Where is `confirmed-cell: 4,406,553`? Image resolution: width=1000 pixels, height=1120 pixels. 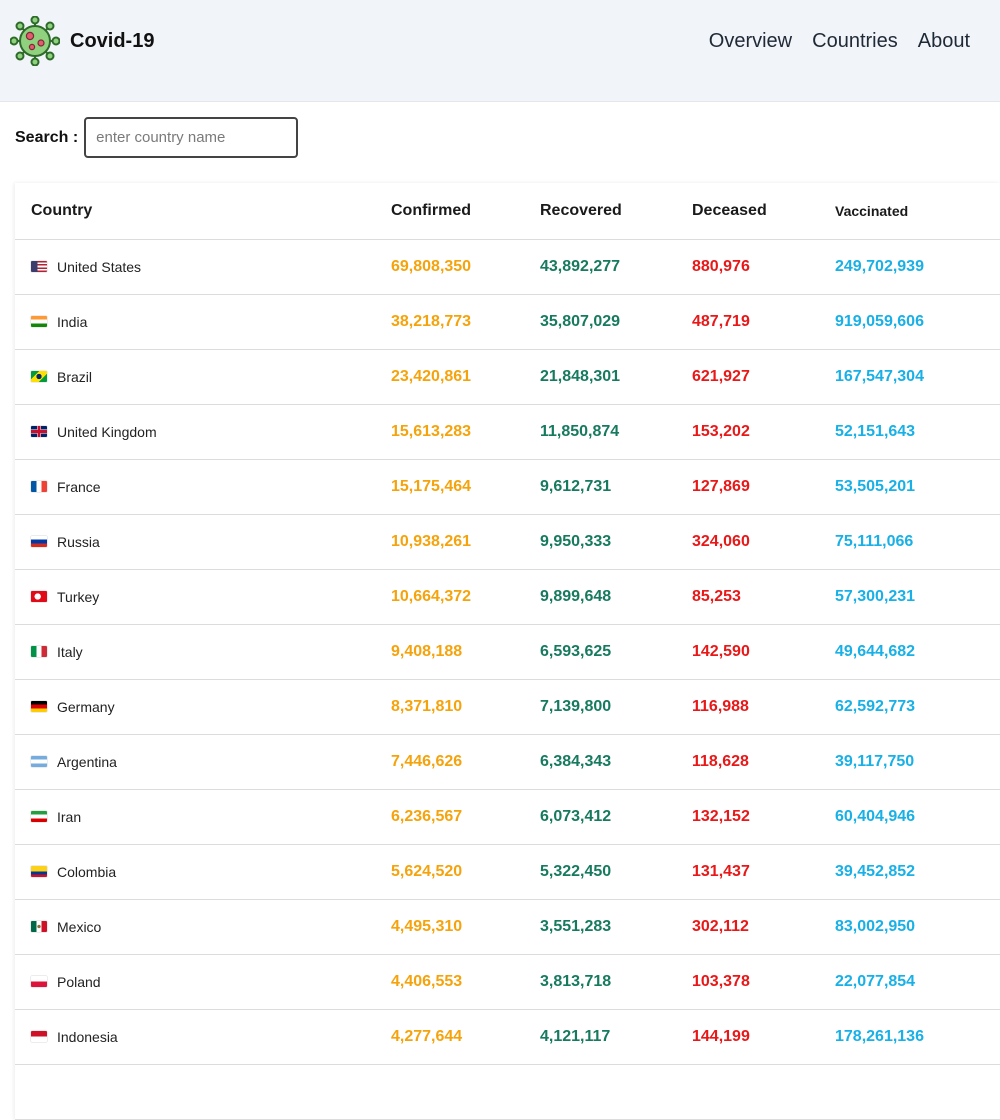
confirmed-cell: 4,406,553 is located at coordinates (465, 982).